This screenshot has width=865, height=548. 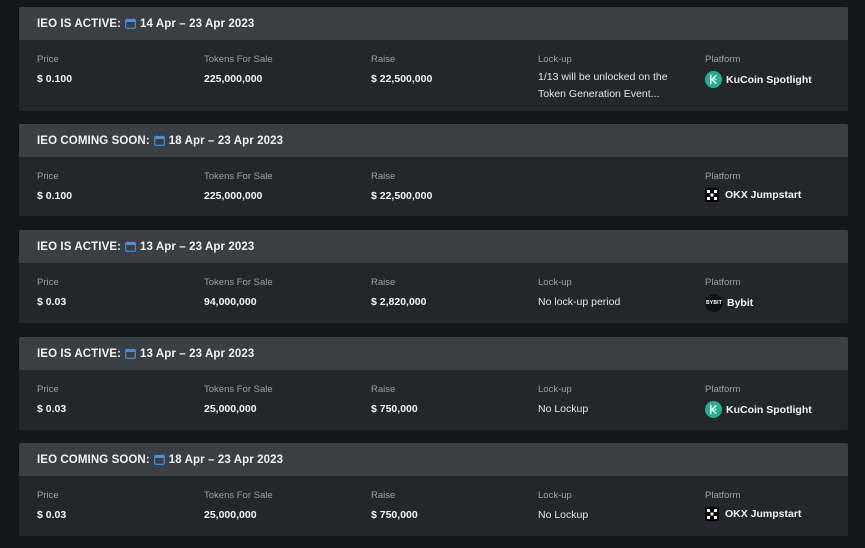 What do you see at coordinates (197, 23) in the screenshot?
I see `ieo-dates: 14 Apr – 23 Apr 2023` at bounding box center [197, 23].